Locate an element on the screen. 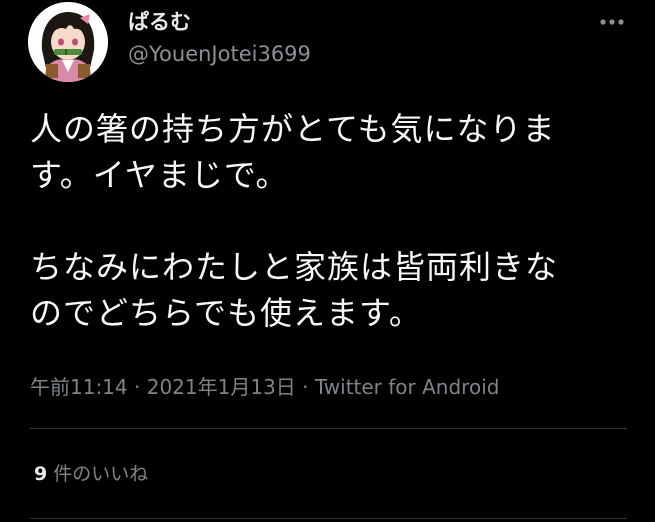 This screenshot has width=655, height=522. anime-character-avatar-icon is located at coordinates (68, 42).